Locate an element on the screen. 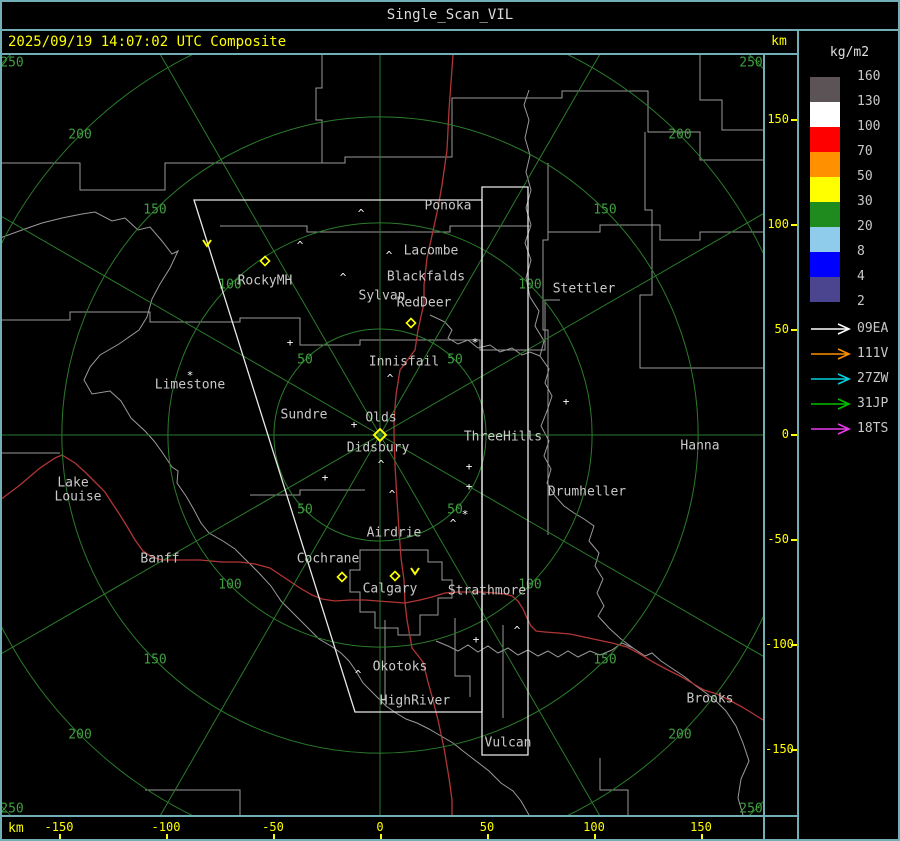 This screenshot has height=841, width=900. city-label: Sundre is located at coordinates (304, 415).